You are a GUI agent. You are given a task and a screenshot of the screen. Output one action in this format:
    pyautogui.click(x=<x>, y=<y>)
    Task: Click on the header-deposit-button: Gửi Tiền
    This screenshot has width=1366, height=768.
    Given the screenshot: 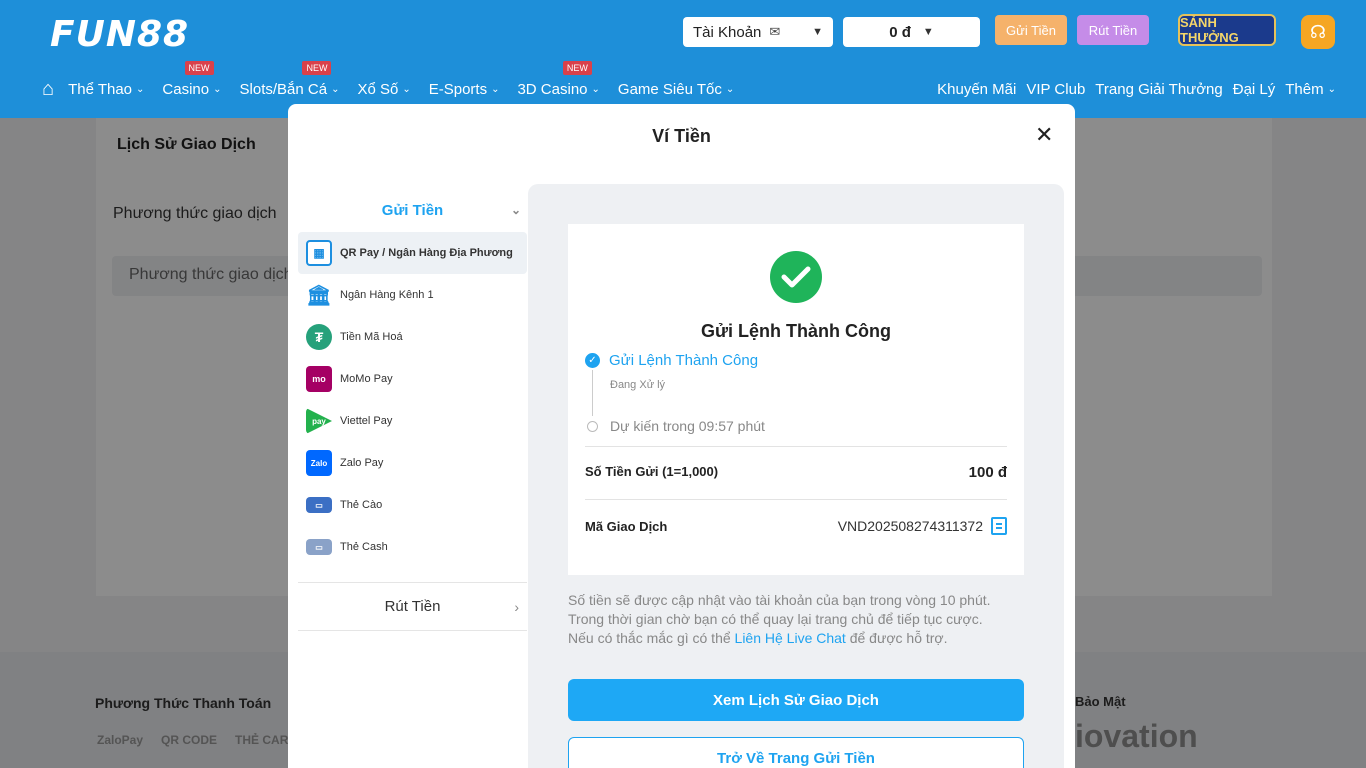 What is the action you would take?
    pyautogui.click(x=1031, y=30)
    